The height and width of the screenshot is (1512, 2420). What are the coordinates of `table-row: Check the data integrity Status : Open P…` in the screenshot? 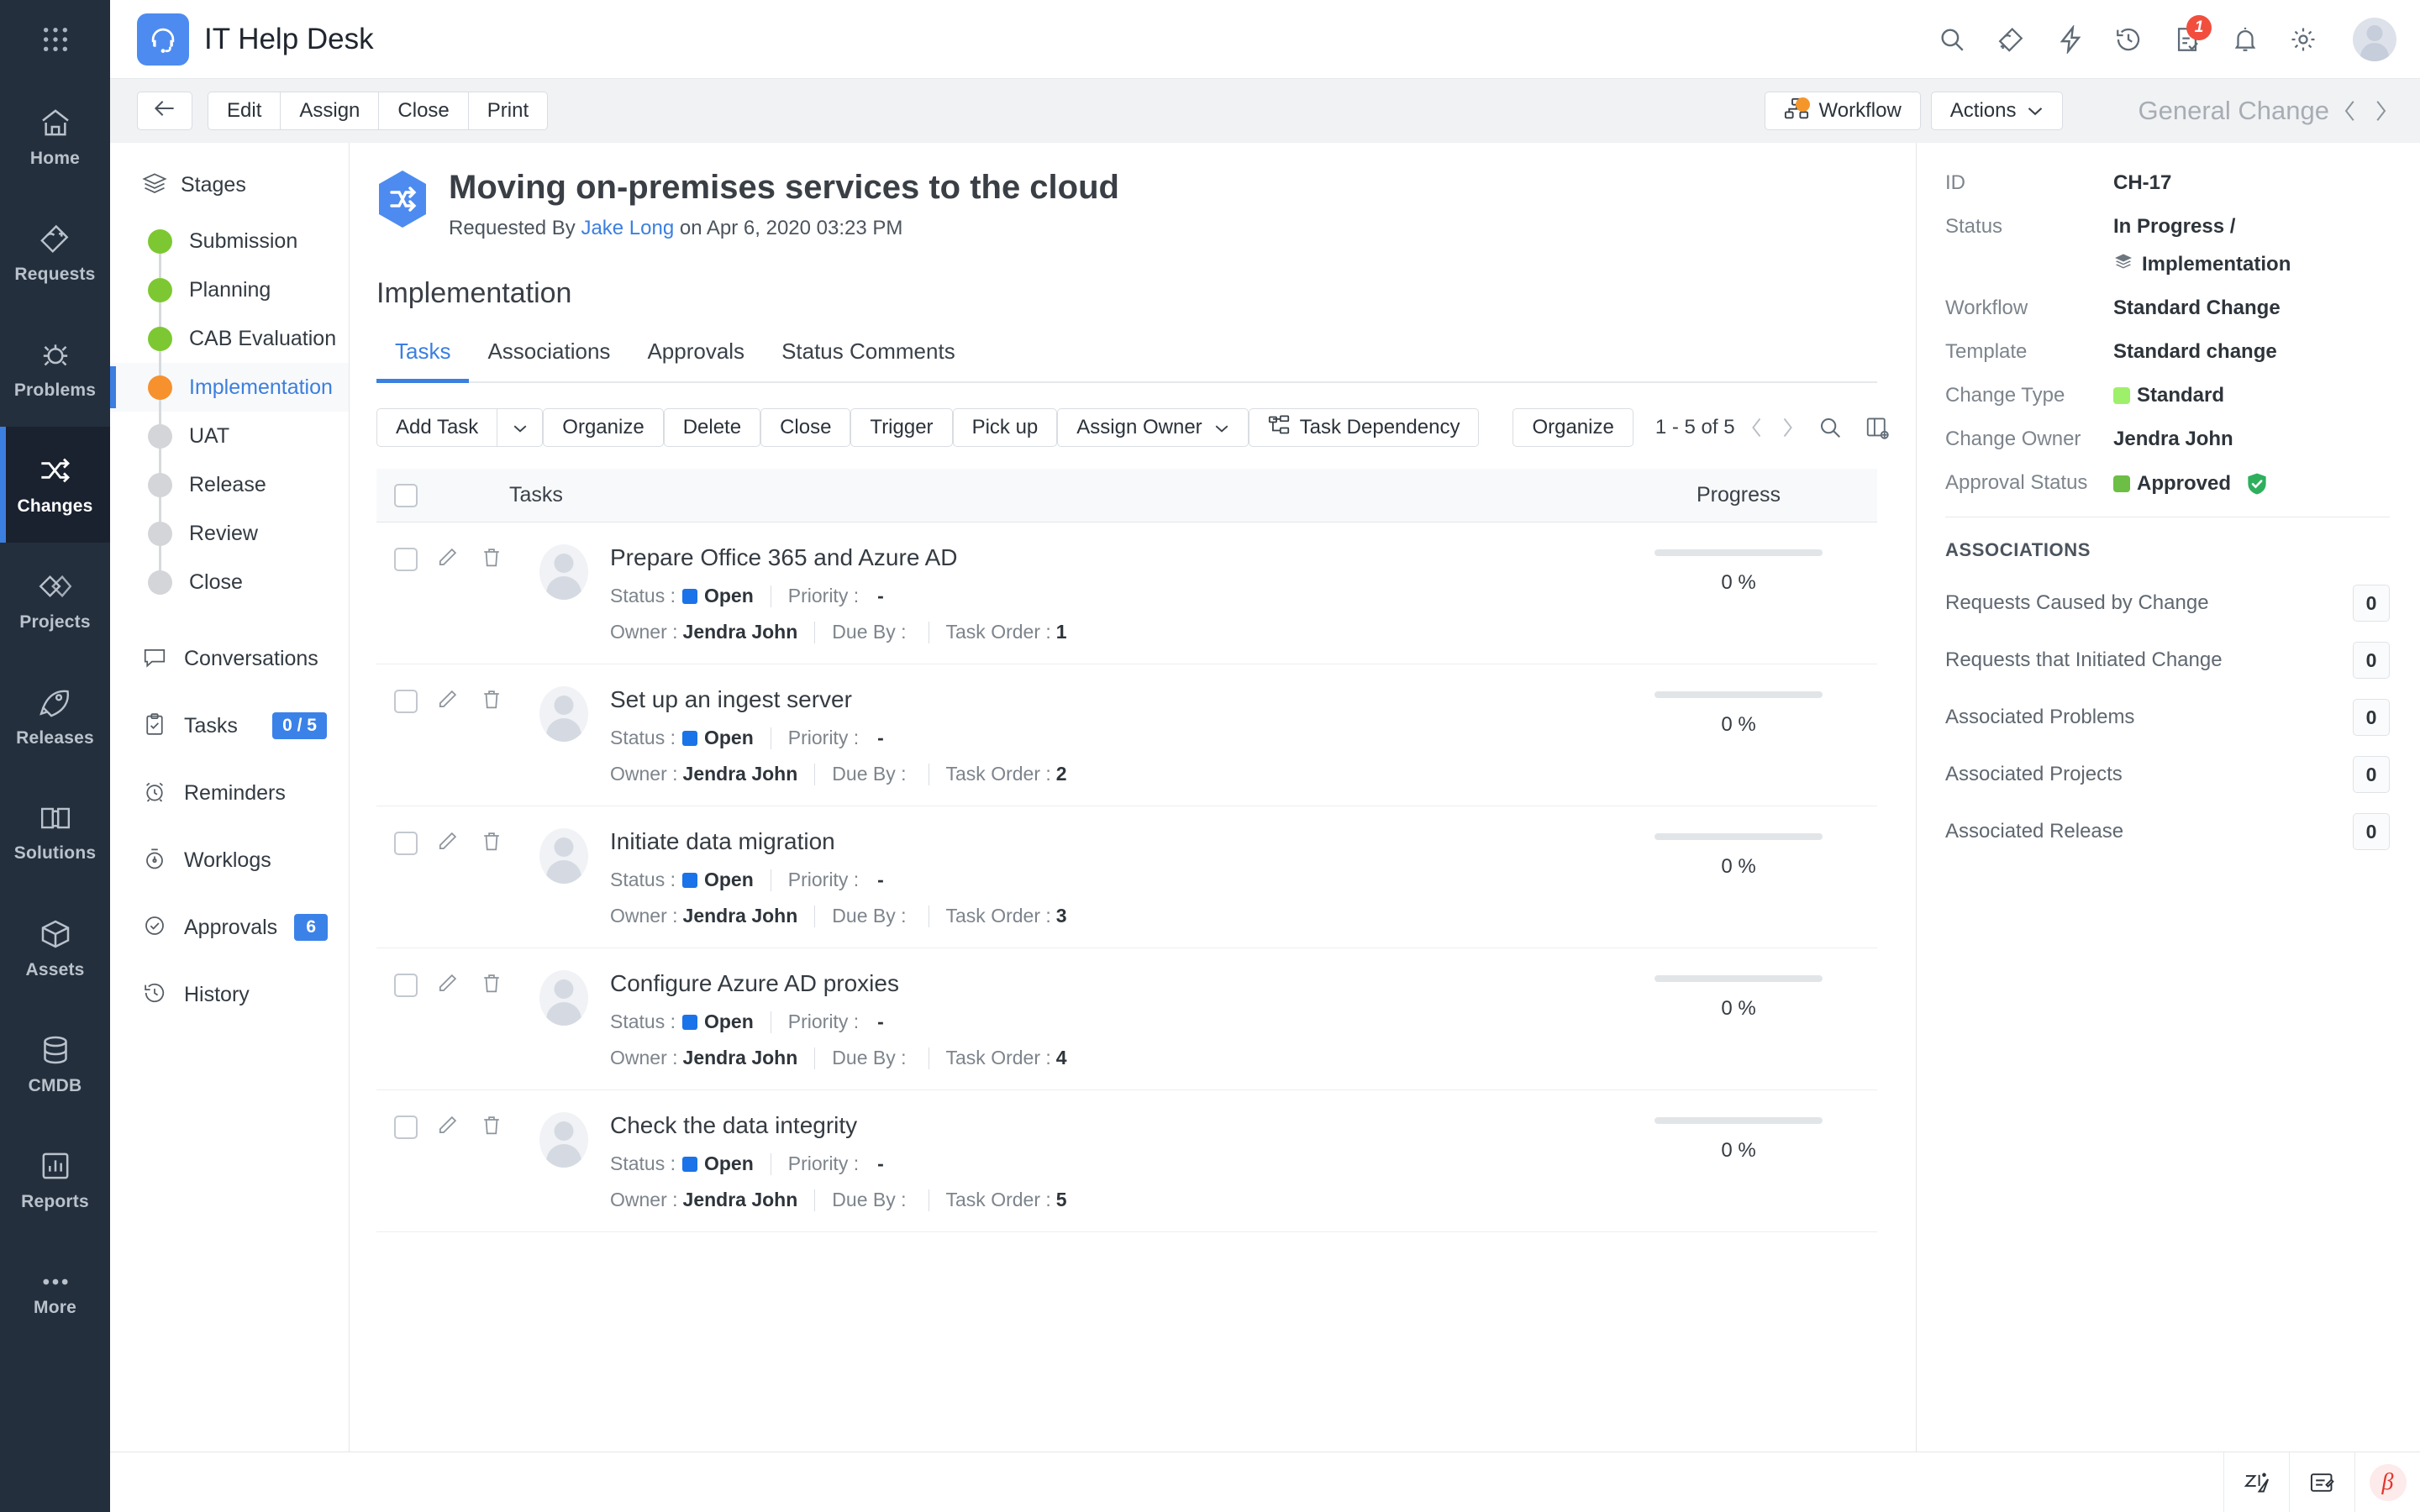 It's located at (1126, 1161).